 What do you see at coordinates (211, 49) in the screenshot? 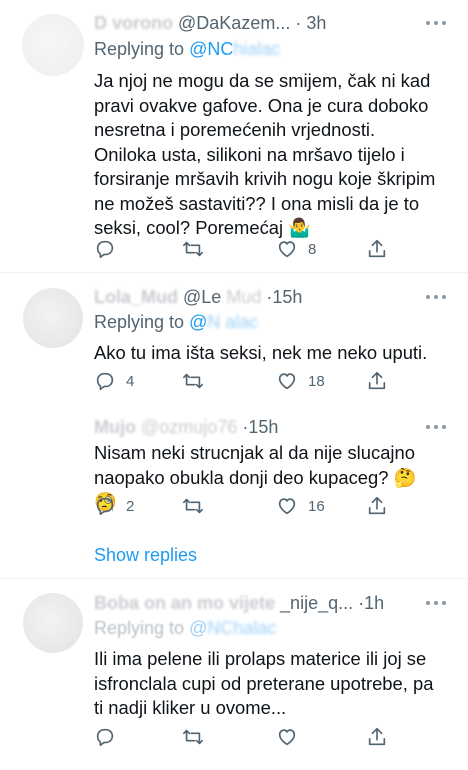
I see `replying-at: @NC` at bounding box center [211, 49].